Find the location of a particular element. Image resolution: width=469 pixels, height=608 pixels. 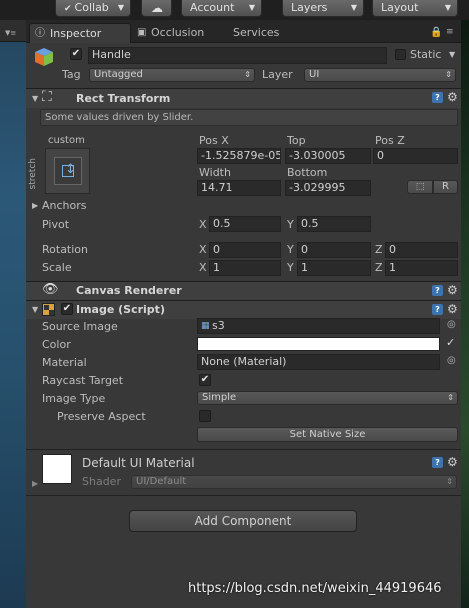

scale-y-field: 1 is located at coordinates (334, 268).